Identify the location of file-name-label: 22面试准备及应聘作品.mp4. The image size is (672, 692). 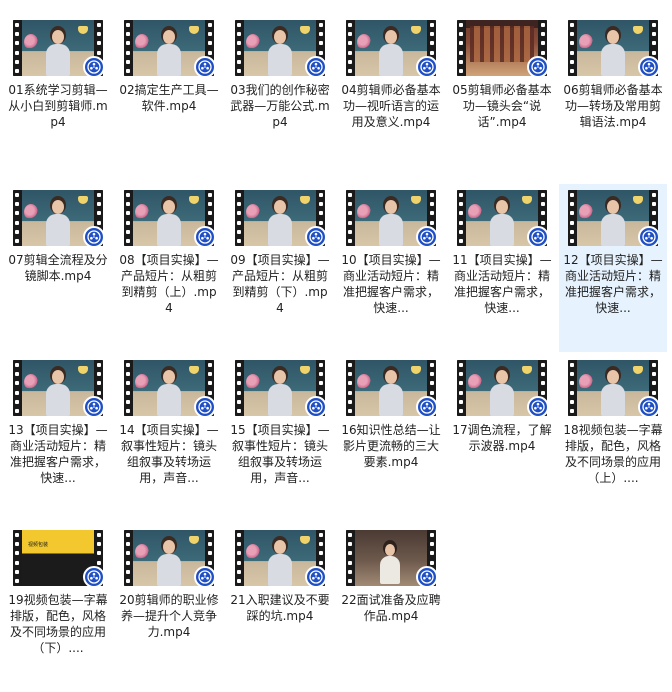
(391, 608).